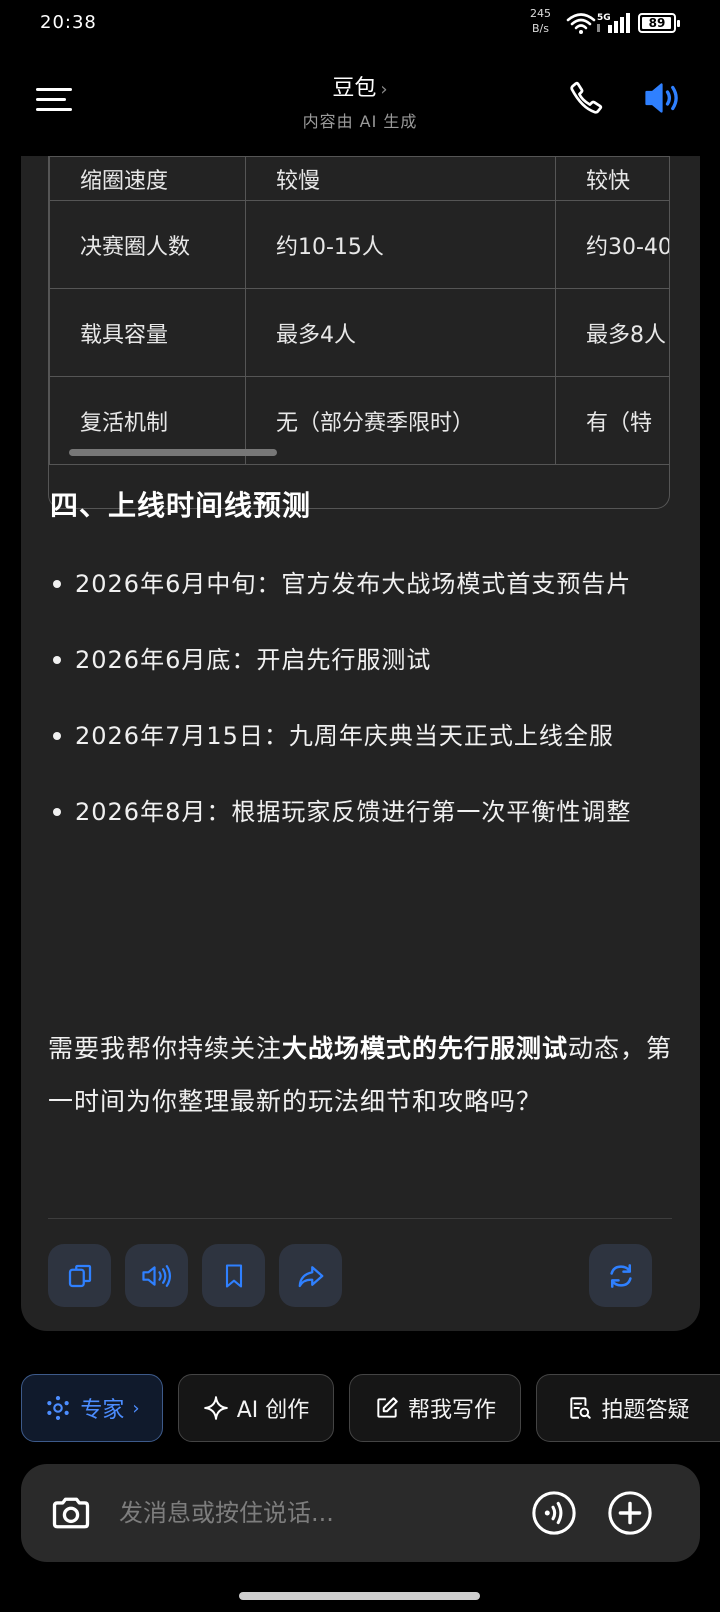 The image size is (720, 1612). I want to click on table-horizontal-scrollbar, so click(173, 452).